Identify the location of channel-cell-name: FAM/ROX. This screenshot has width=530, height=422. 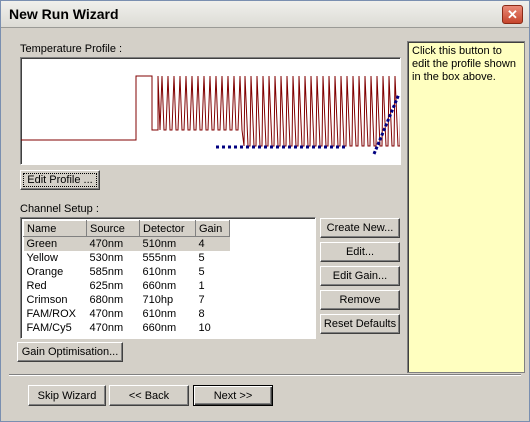
(51, 314).